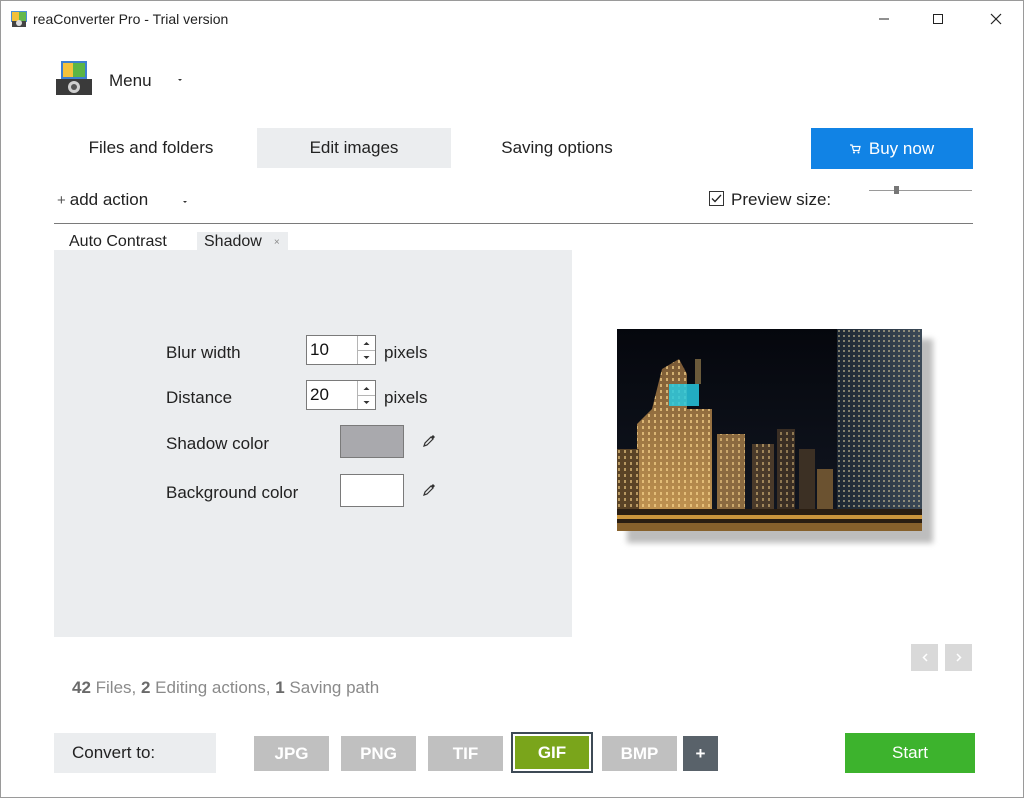  I want to click on distance-value: 20, so click(319, 395).